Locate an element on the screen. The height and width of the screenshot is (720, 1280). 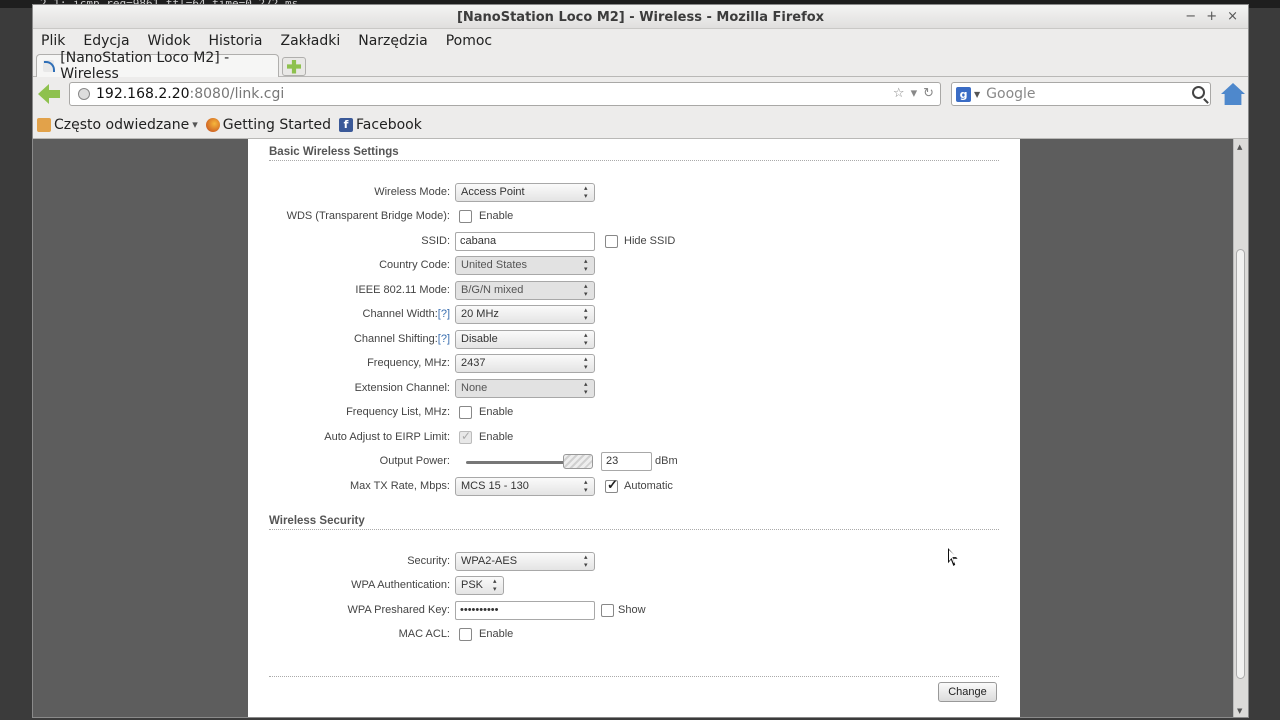
close-icon: × is located at coordinates (1232, 16).